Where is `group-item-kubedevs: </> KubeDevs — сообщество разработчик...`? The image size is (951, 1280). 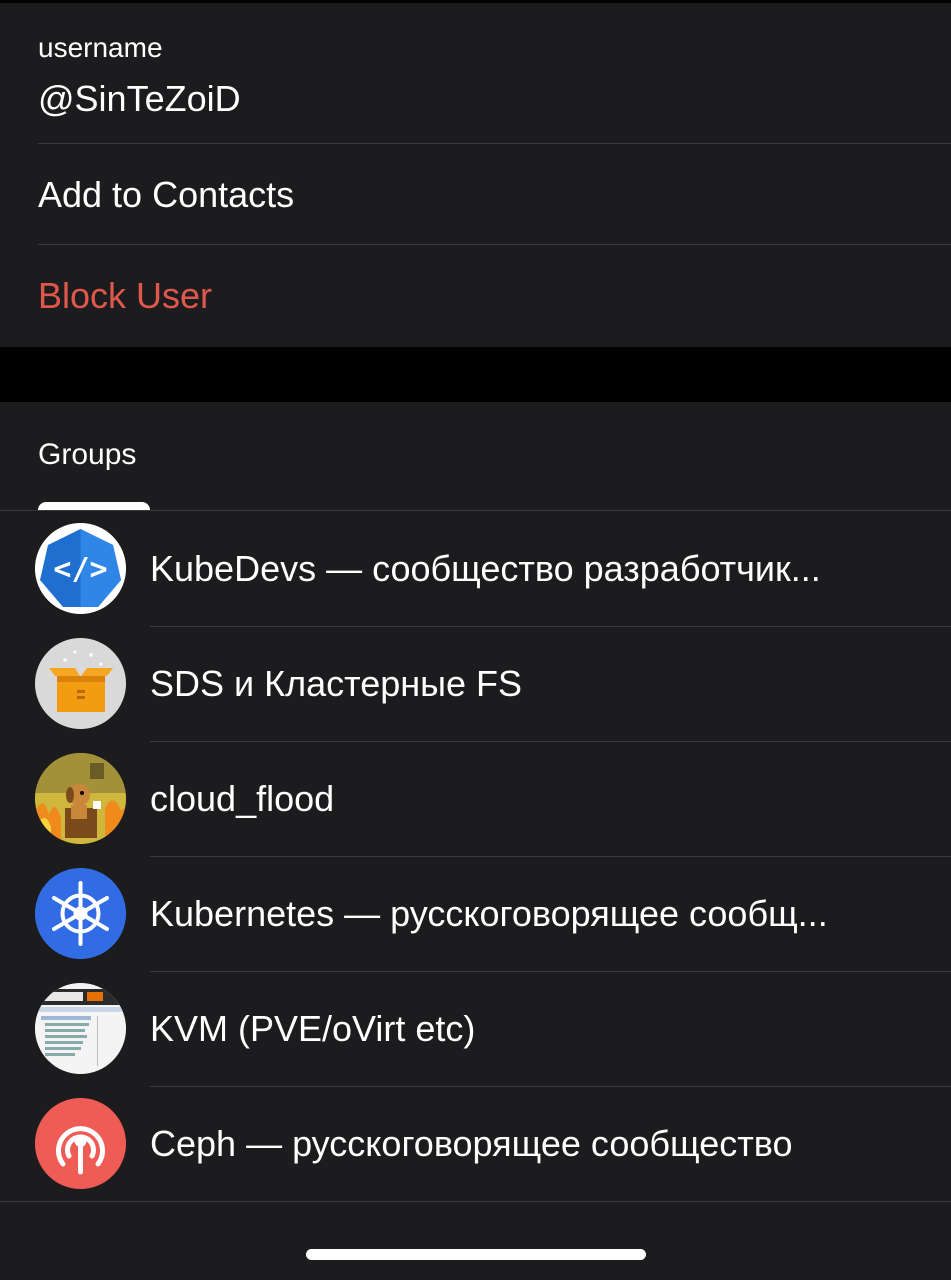
group-item-kubedevs: </> KubeDevs — сообщество разработчик... is located at coordinates (475, 568).